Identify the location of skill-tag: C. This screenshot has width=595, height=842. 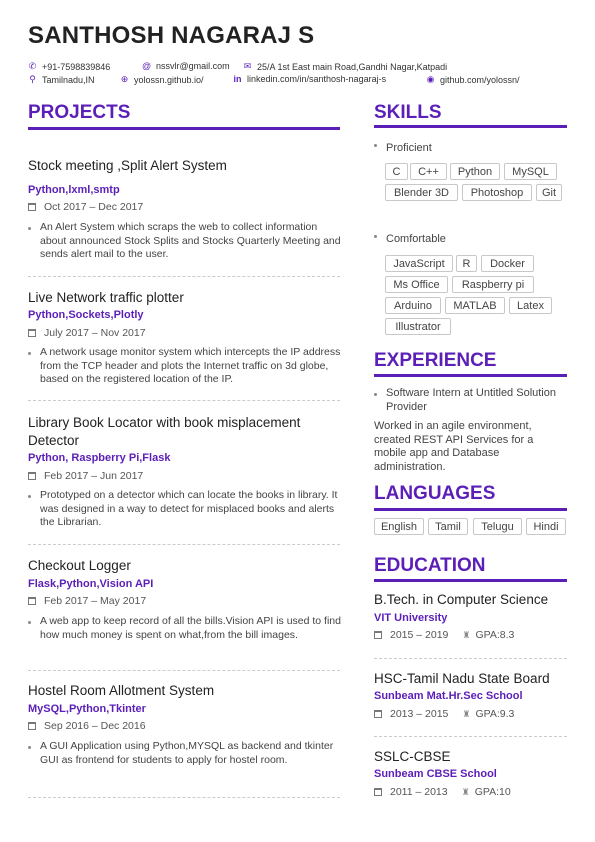
(396, 171).